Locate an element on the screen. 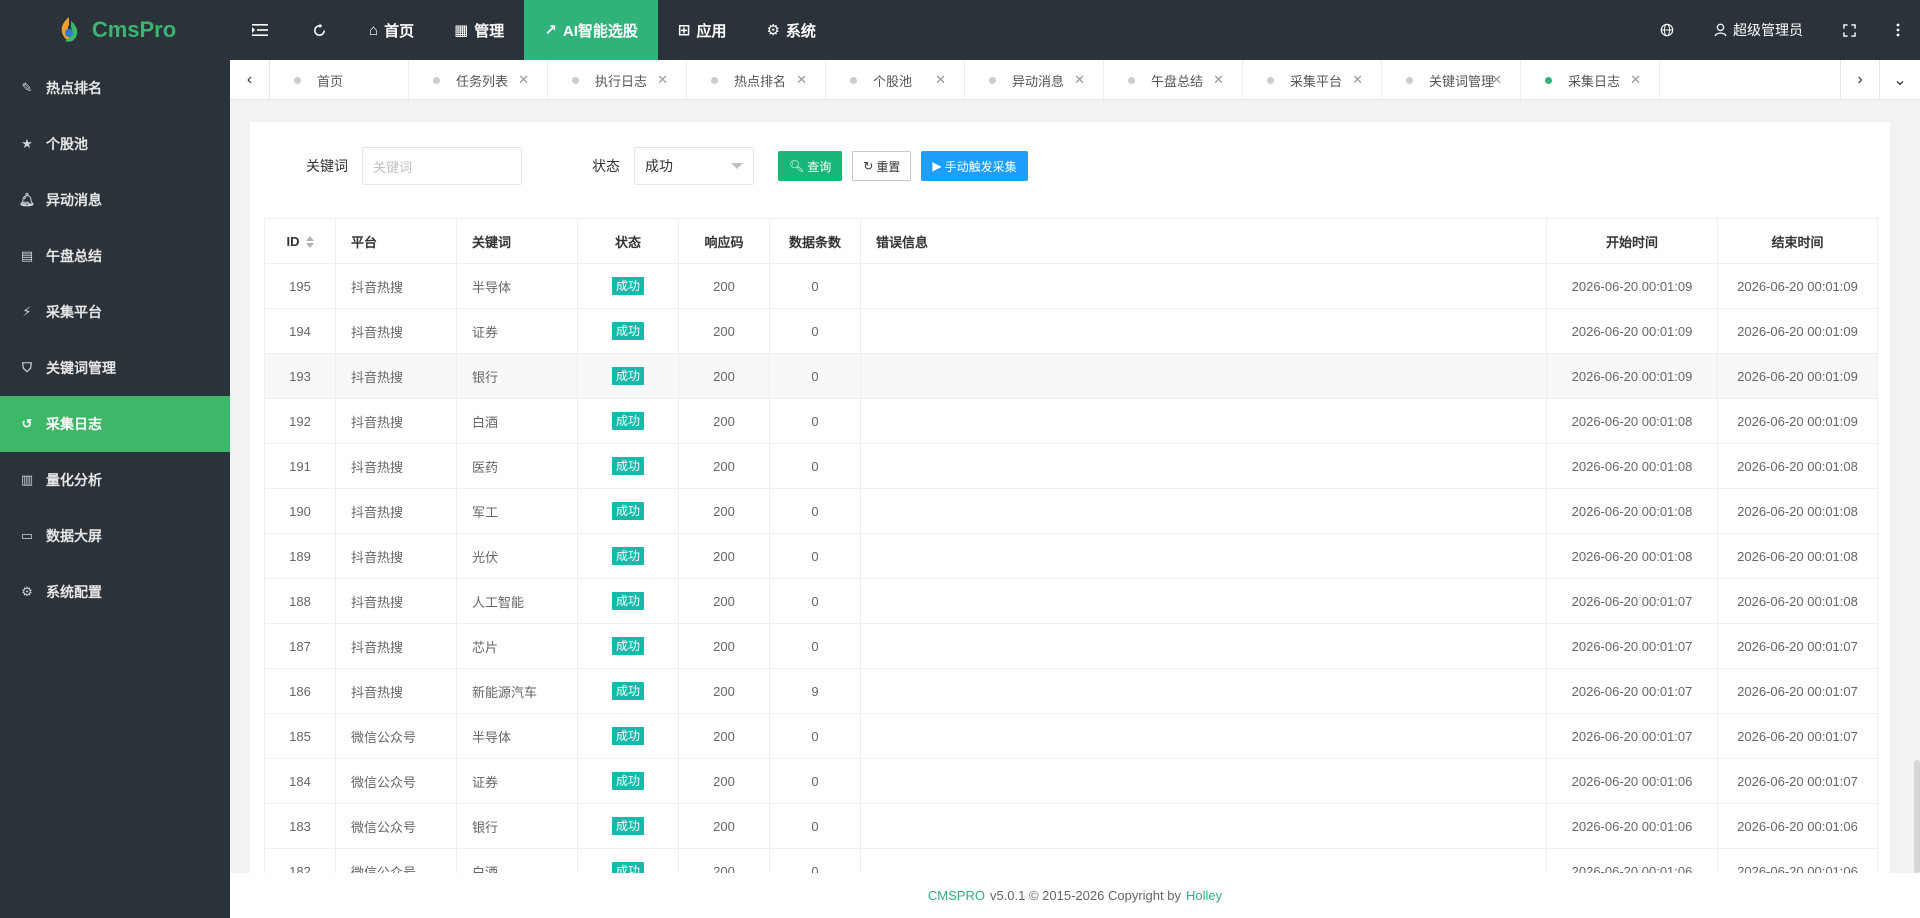  sidebar-item-stock-pool: ★ 个股池 is located at coordinates (115, 144).